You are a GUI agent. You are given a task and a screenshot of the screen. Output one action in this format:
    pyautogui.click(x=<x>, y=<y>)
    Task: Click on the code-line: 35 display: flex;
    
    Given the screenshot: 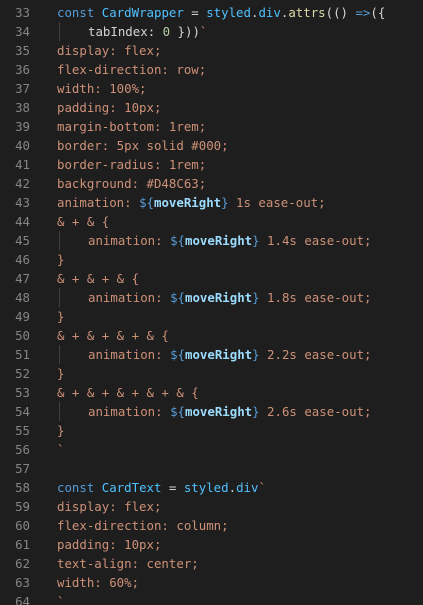 What is the action you would take?
    pyautogui.click(x=211, y=50)
    